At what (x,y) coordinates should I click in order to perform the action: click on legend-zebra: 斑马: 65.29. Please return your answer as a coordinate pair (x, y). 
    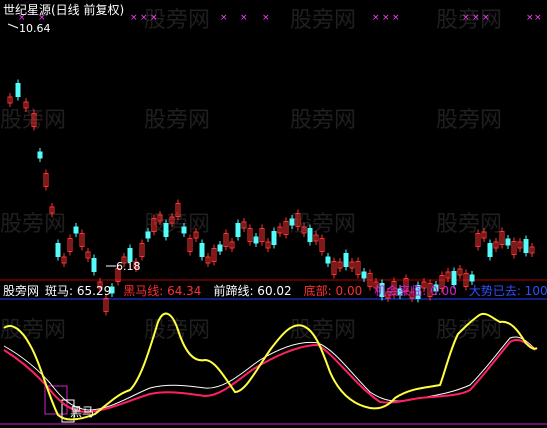
    Looking at the image, I should click on (78, 291).